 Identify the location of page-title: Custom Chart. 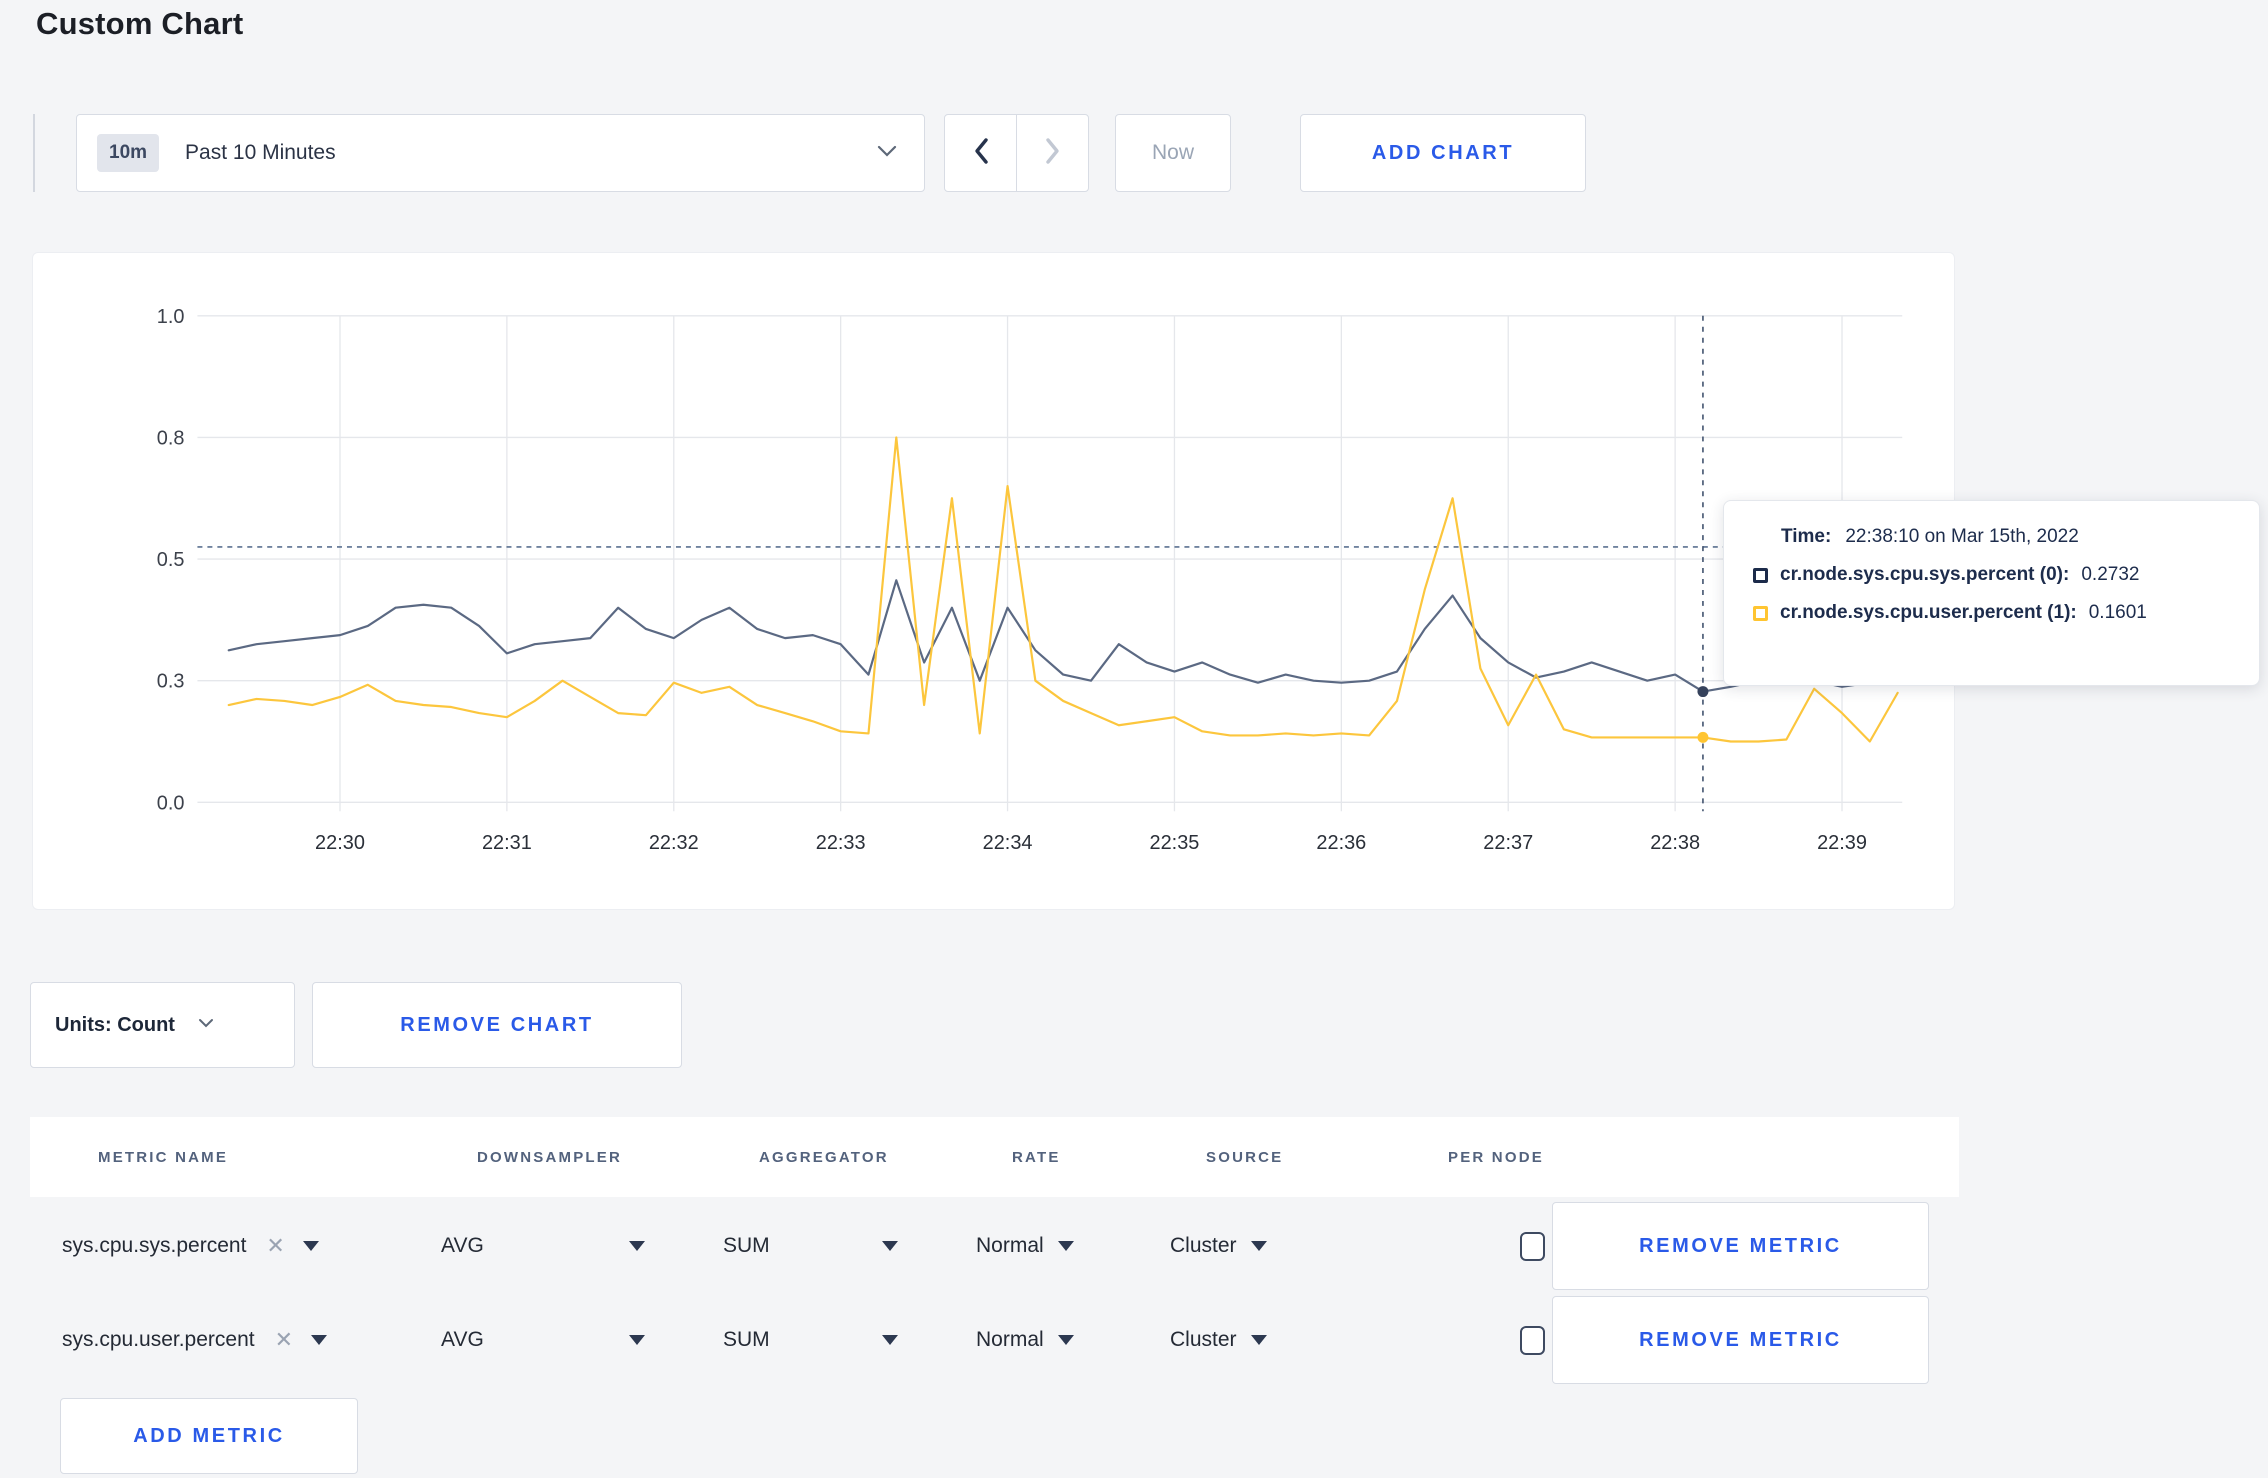
(140, 23).